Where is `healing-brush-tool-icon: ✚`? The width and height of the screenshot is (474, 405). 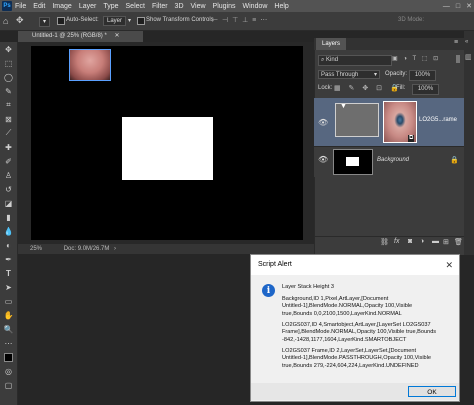
healing-brush-tool-icon: ✚ is located at coordinates (8, 147).